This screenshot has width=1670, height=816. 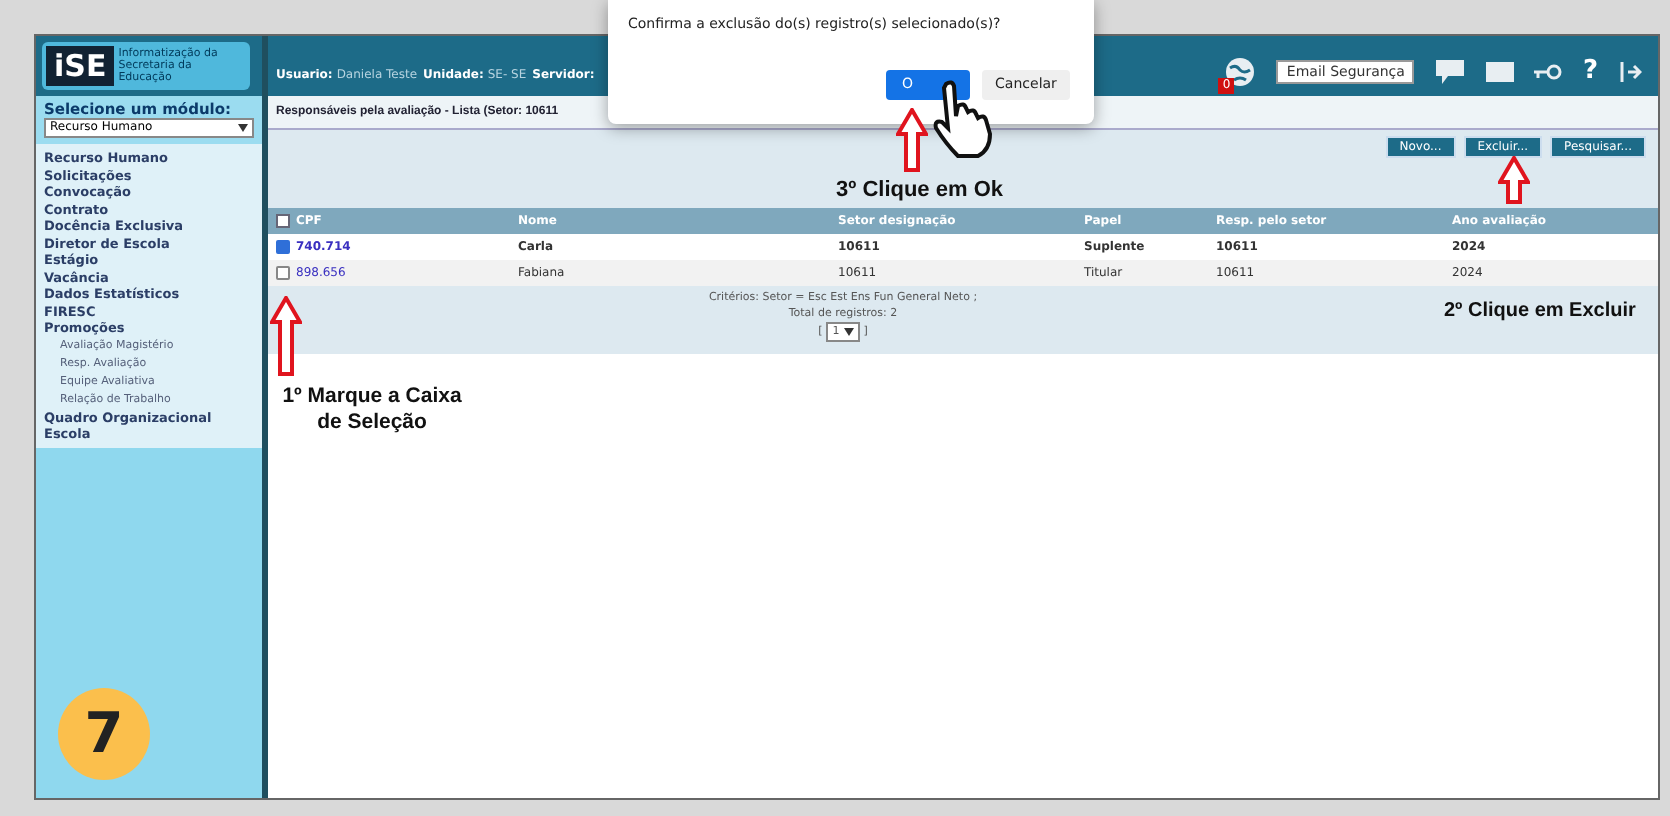 What do you see at coordinates (283, 221) in the screenshot?
I see `select-all-checkbox` at bounding box center [283, 221].